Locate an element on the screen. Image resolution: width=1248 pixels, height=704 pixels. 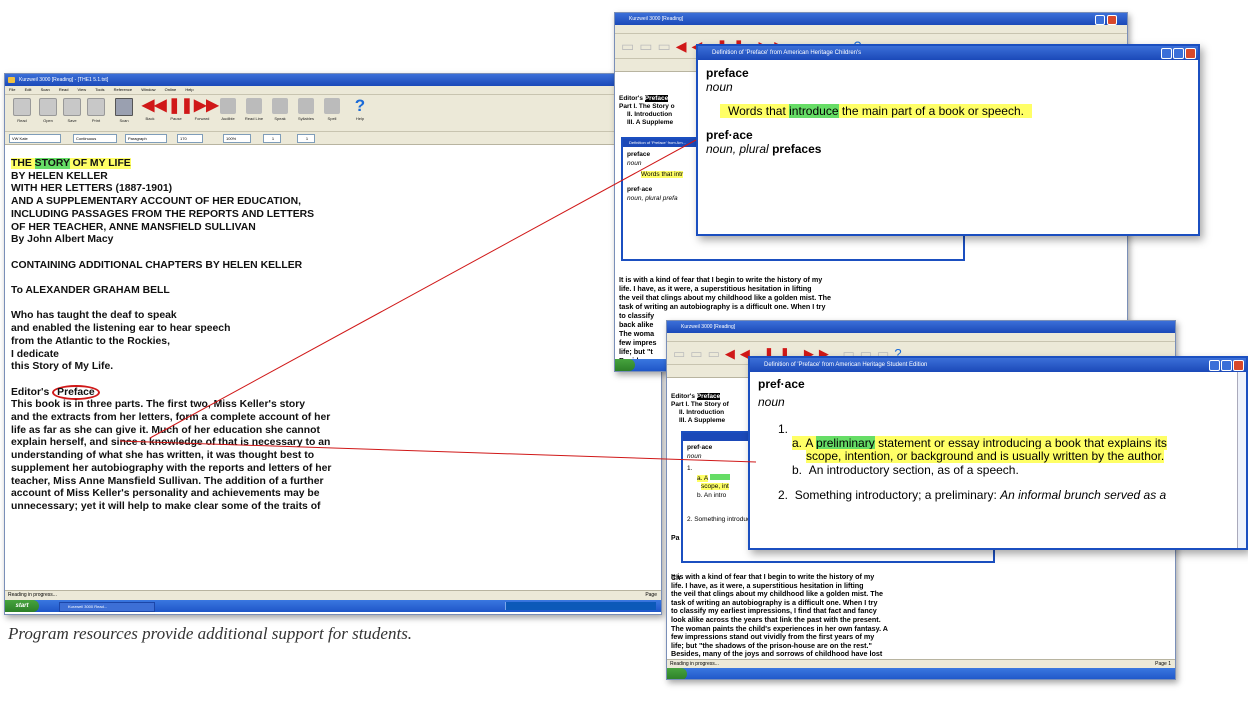
doc-line: I dedicate is located at coordinates (35, 354).